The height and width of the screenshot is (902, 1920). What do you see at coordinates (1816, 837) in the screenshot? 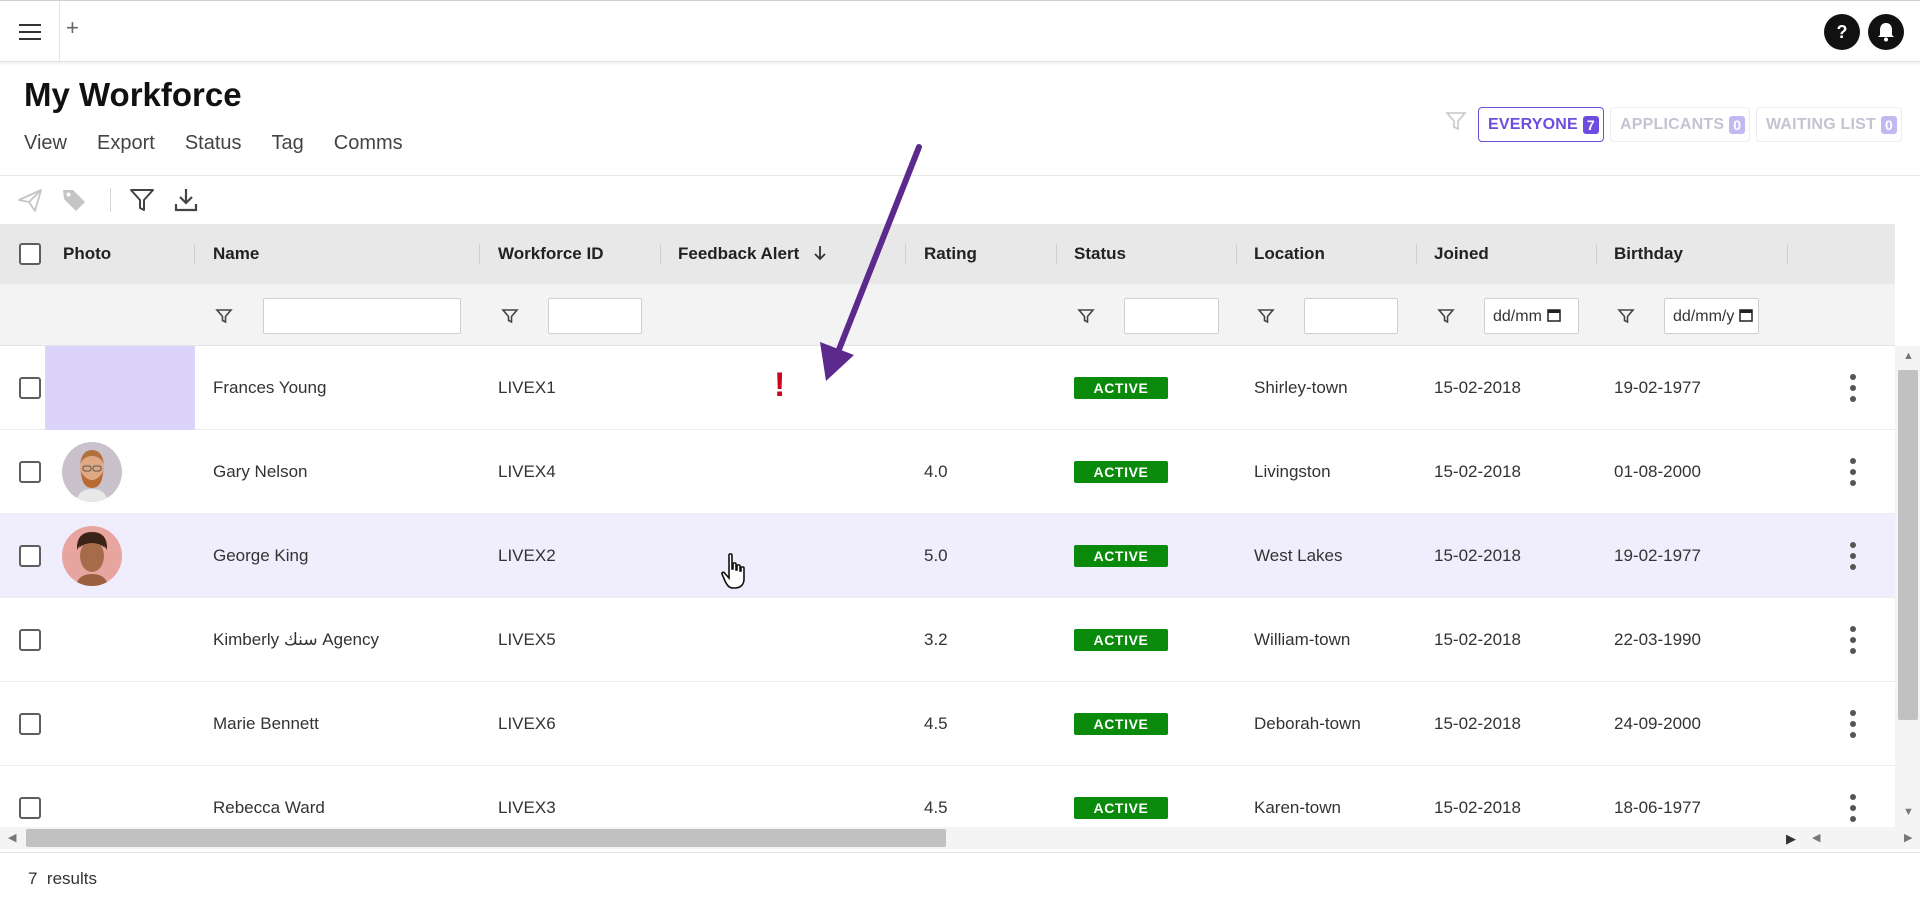
I see `pinned-scroll-left-arrow: ◀` at bounding box center [1816, 837].